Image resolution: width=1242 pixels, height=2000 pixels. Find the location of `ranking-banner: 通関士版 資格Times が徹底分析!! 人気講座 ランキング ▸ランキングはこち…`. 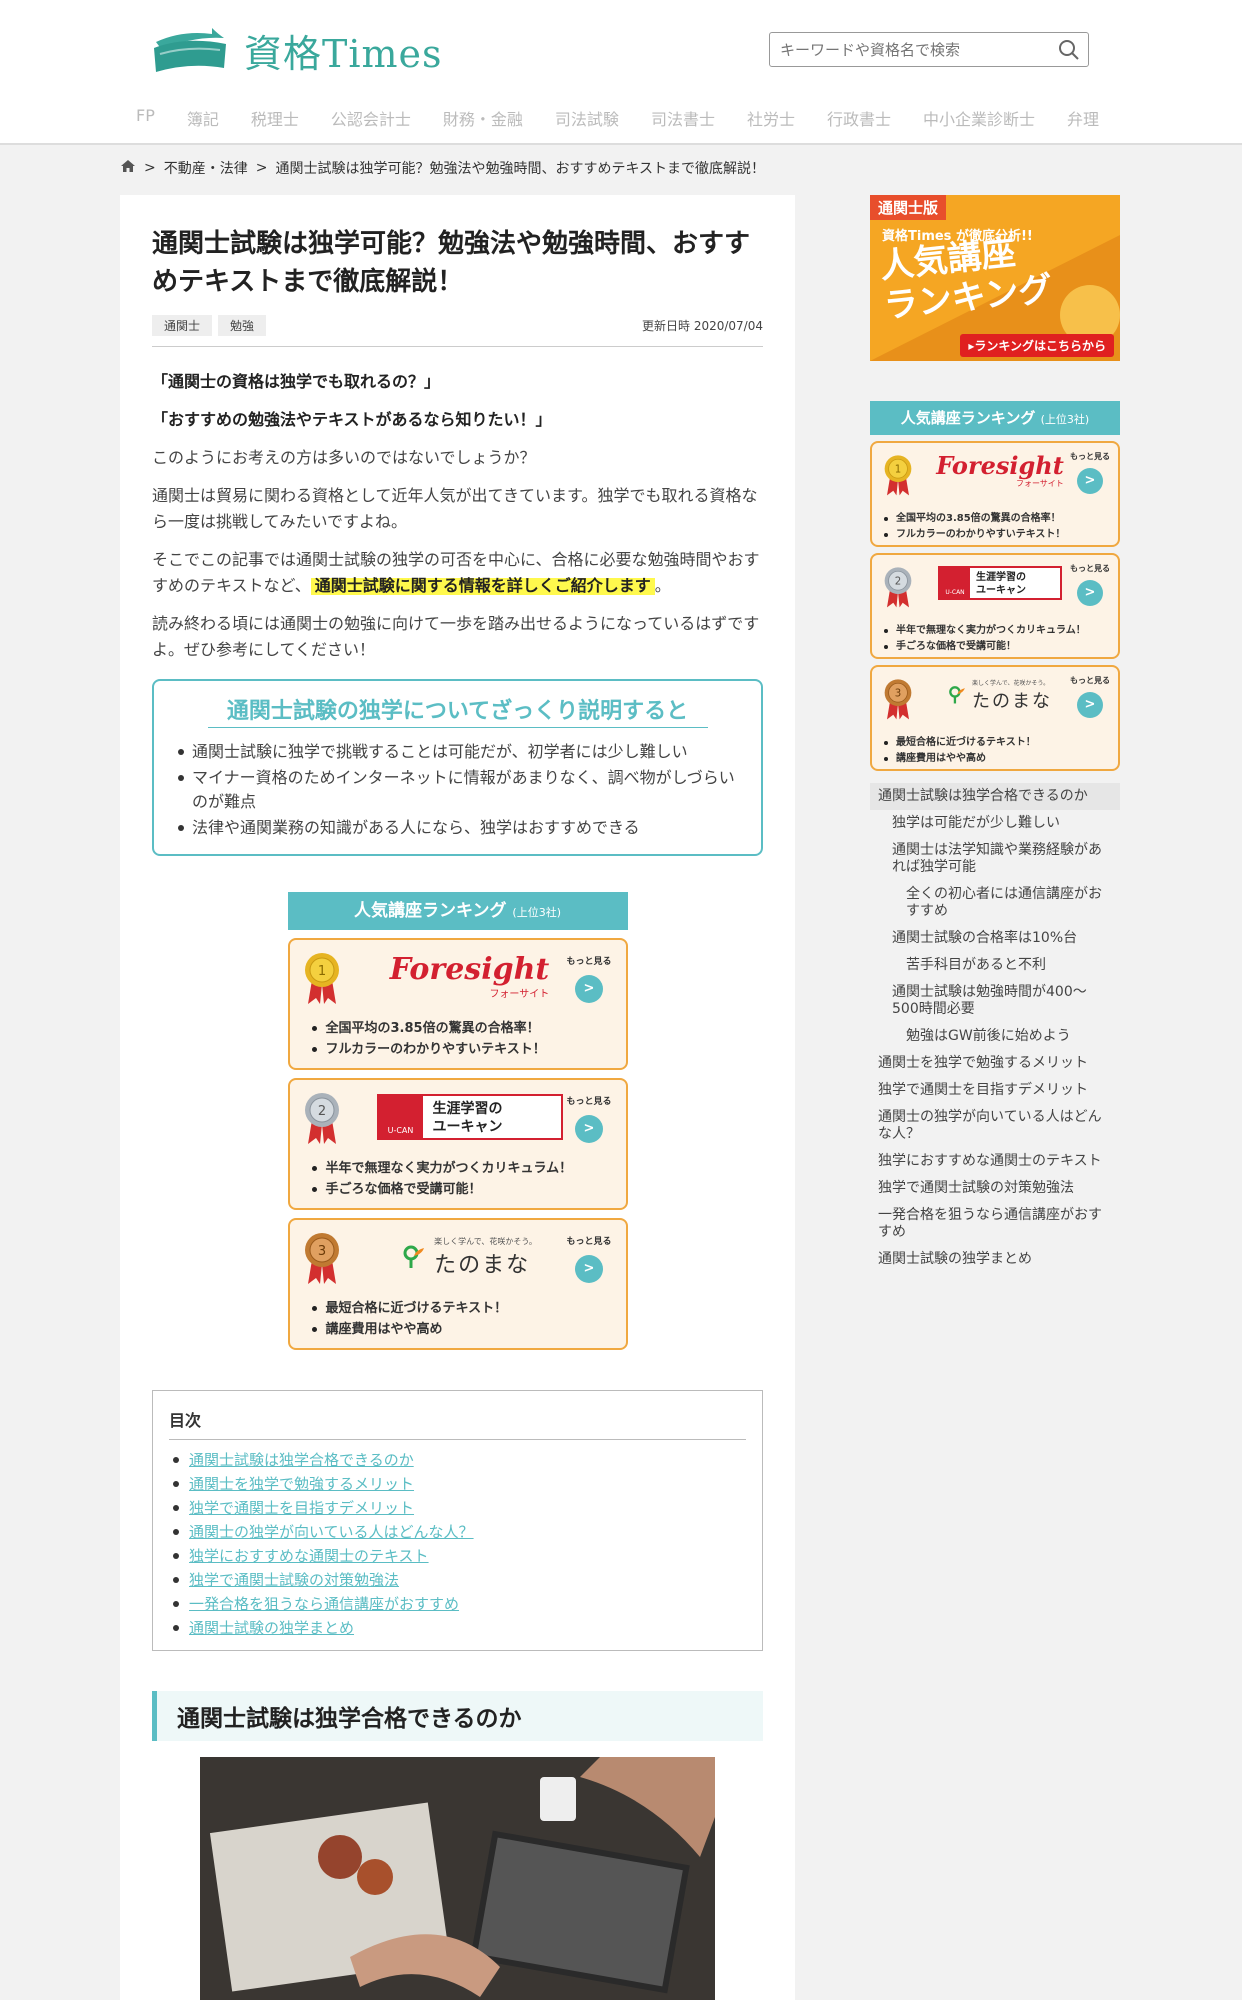

ranking-banner: 通関士版 資格Times が徹底分析!! 人気講座 ランキング ▸ランキングはこち… is located at coordinates (995, 278).